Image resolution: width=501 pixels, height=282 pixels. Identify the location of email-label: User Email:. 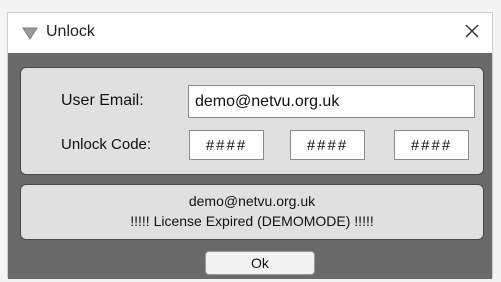
(102, 100).